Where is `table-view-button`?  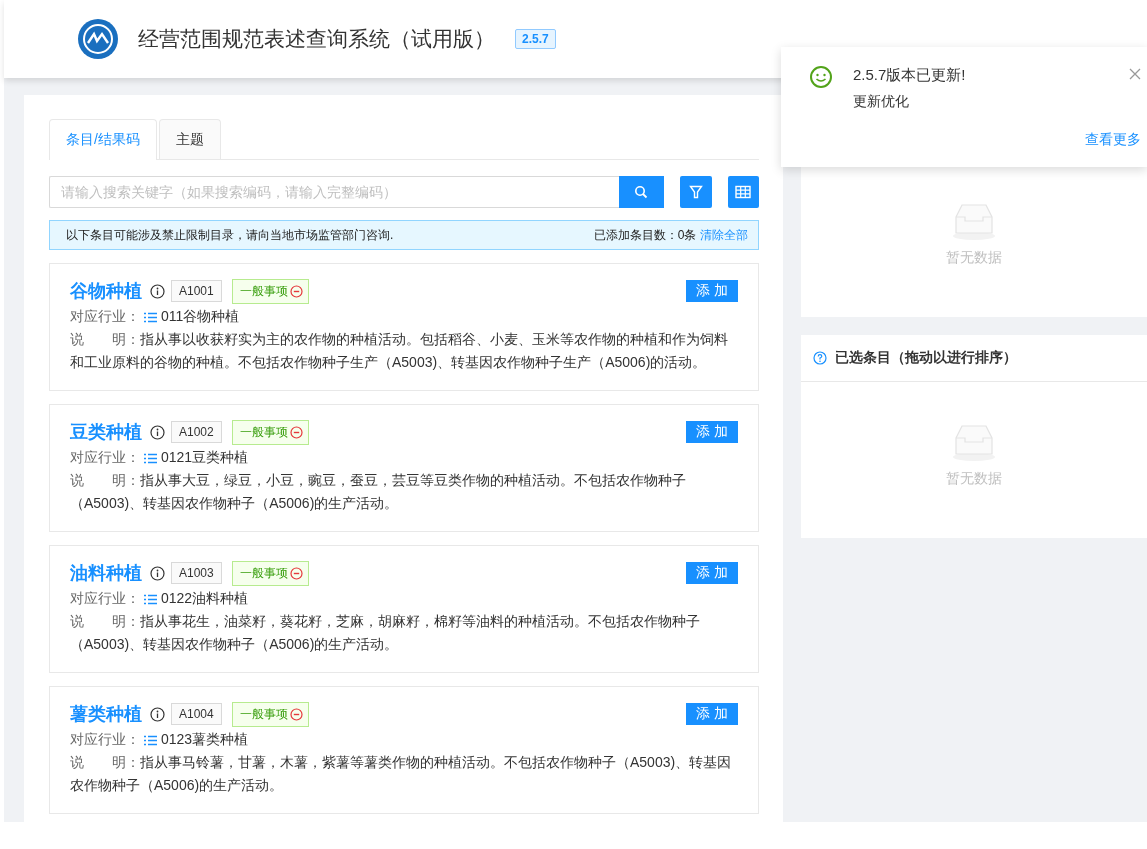
table-view-button is located at coordinates (743, 192).